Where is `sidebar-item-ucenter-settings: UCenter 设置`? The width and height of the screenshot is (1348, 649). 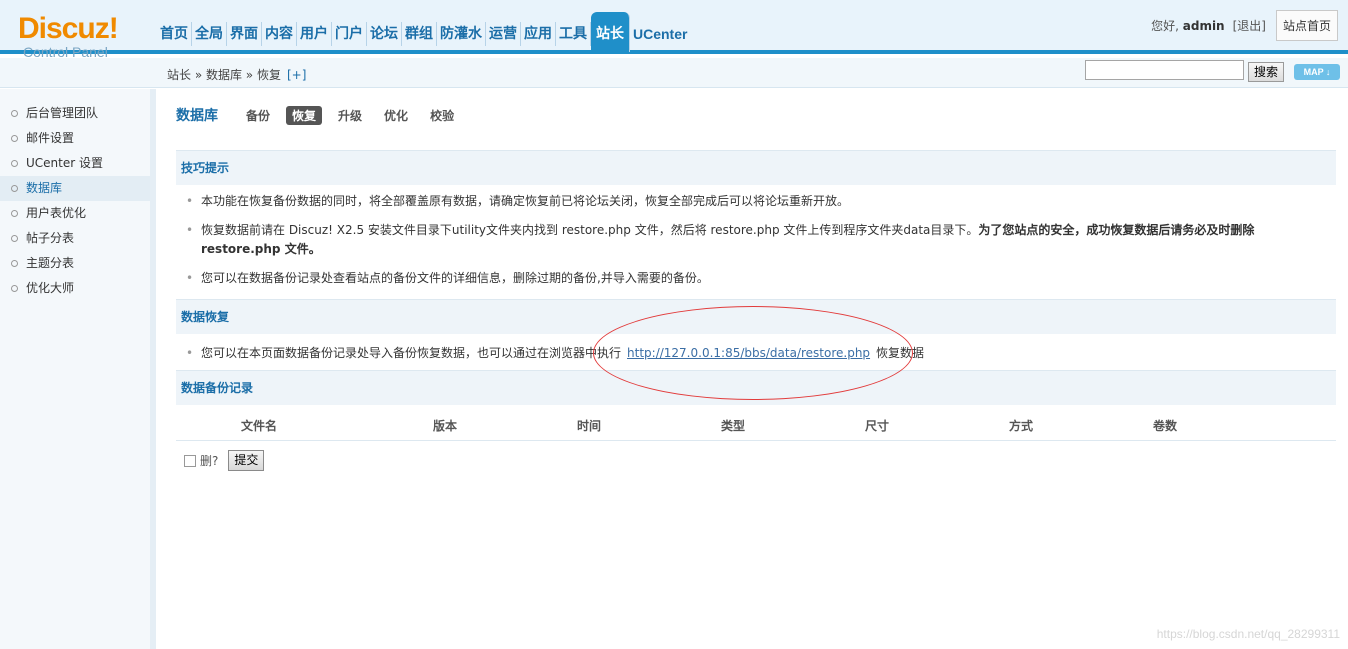 sidebar-item-ucenter-settings: UCenter 设置 is located at coordinates (75, 163).